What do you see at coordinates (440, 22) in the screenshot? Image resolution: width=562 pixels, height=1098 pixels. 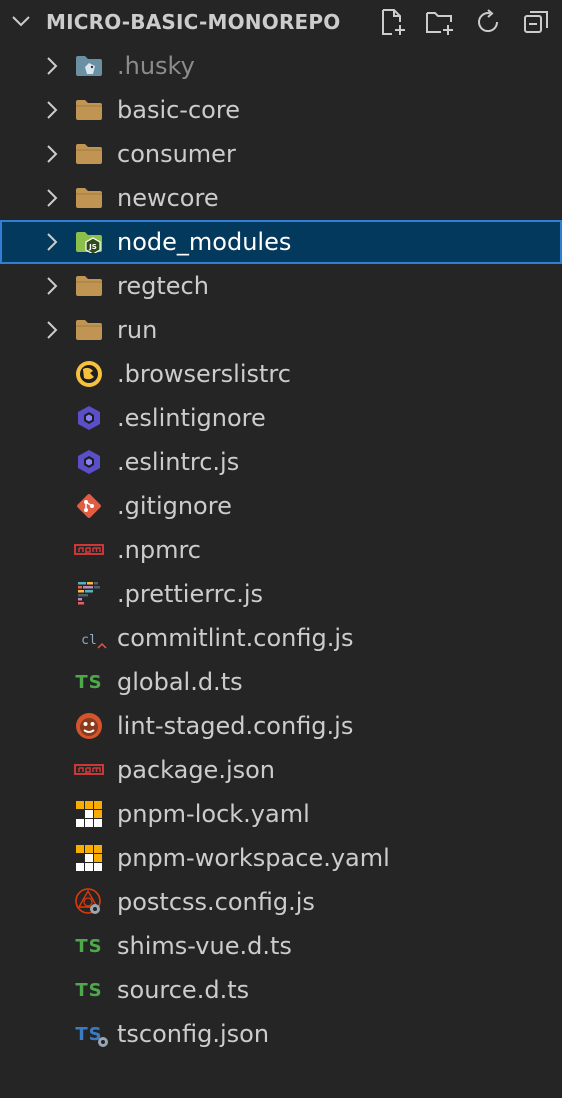 I see `new-folder-icon` at bounding box center [440, 22].